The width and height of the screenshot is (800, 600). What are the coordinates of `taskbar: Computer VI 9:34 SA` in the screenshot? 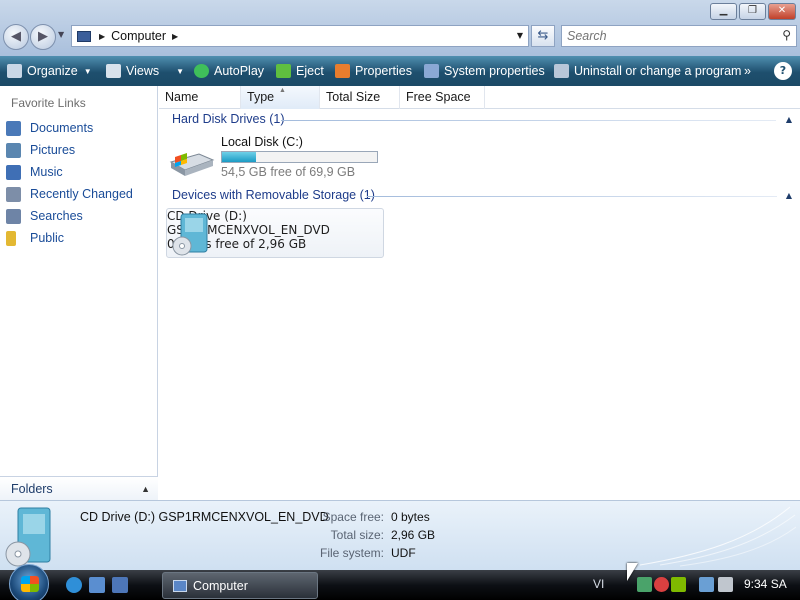 It's located at (400, 582).